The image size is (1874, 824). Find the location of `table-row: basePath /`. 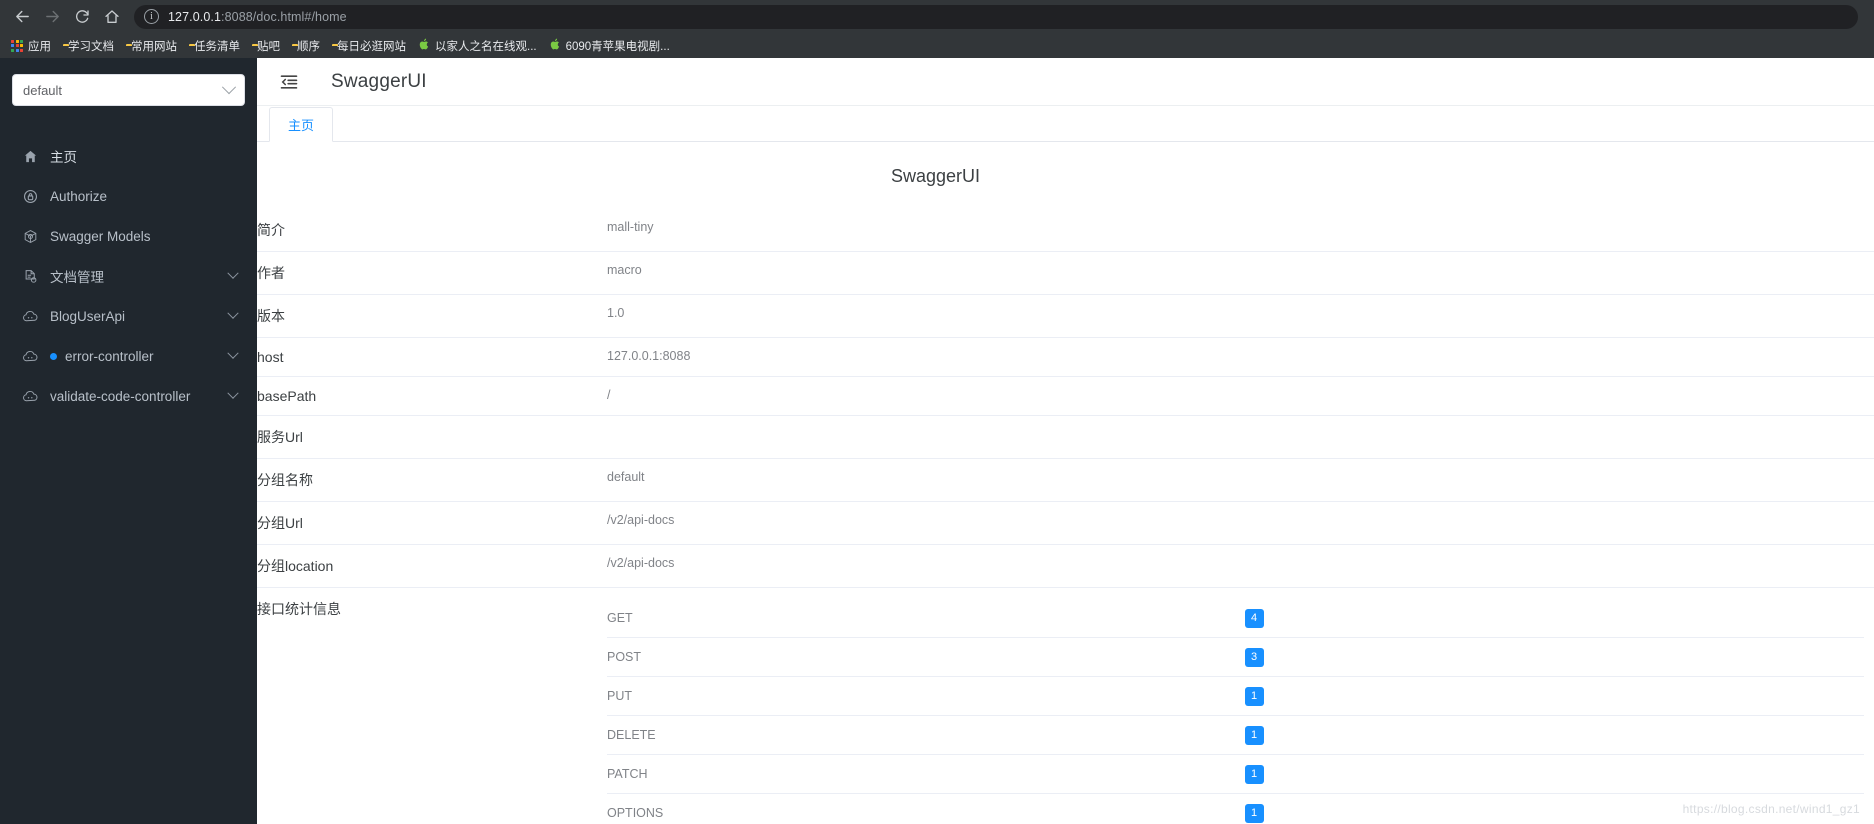

table-row: basePath / is located at coordinates (1065, 396).